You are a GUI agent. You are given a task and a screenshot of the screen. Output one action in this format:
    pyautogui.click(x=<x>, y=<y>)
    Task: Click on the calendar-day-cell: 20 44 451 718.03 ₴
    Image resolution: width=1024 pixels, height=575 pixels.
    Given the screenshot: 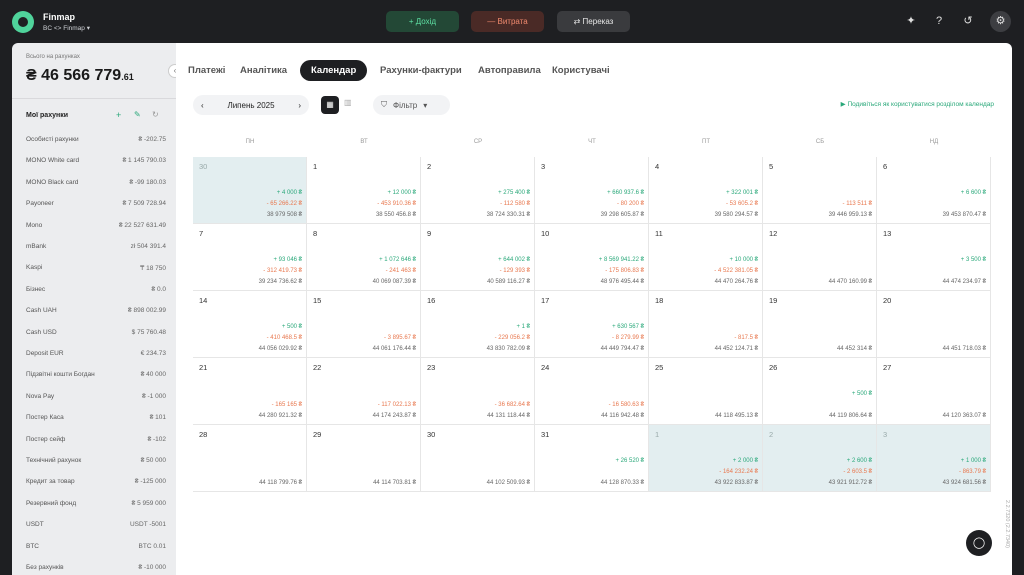 What is the action you would take?
    pyautogui.click(x=934, y=324)
    